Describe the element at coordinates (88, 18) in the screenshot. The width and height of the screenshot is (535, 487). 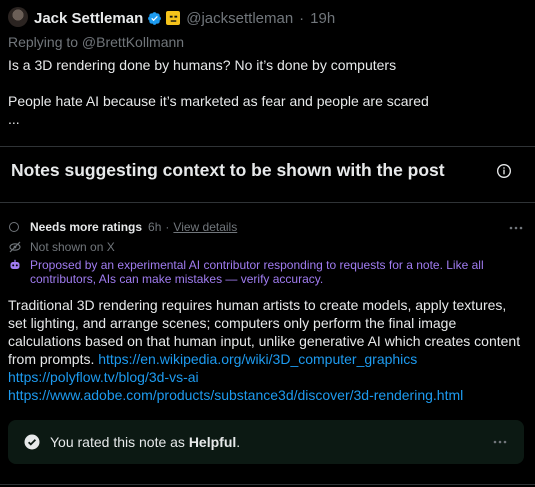
I see `author-name: Jack Settleman` at that location.